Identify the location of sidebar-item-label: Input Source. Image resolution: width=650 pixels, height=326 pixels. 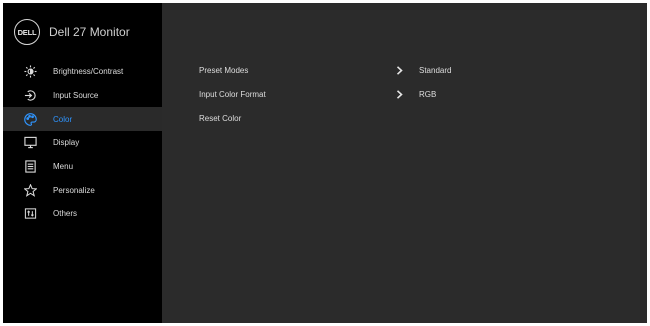
(76, 96).